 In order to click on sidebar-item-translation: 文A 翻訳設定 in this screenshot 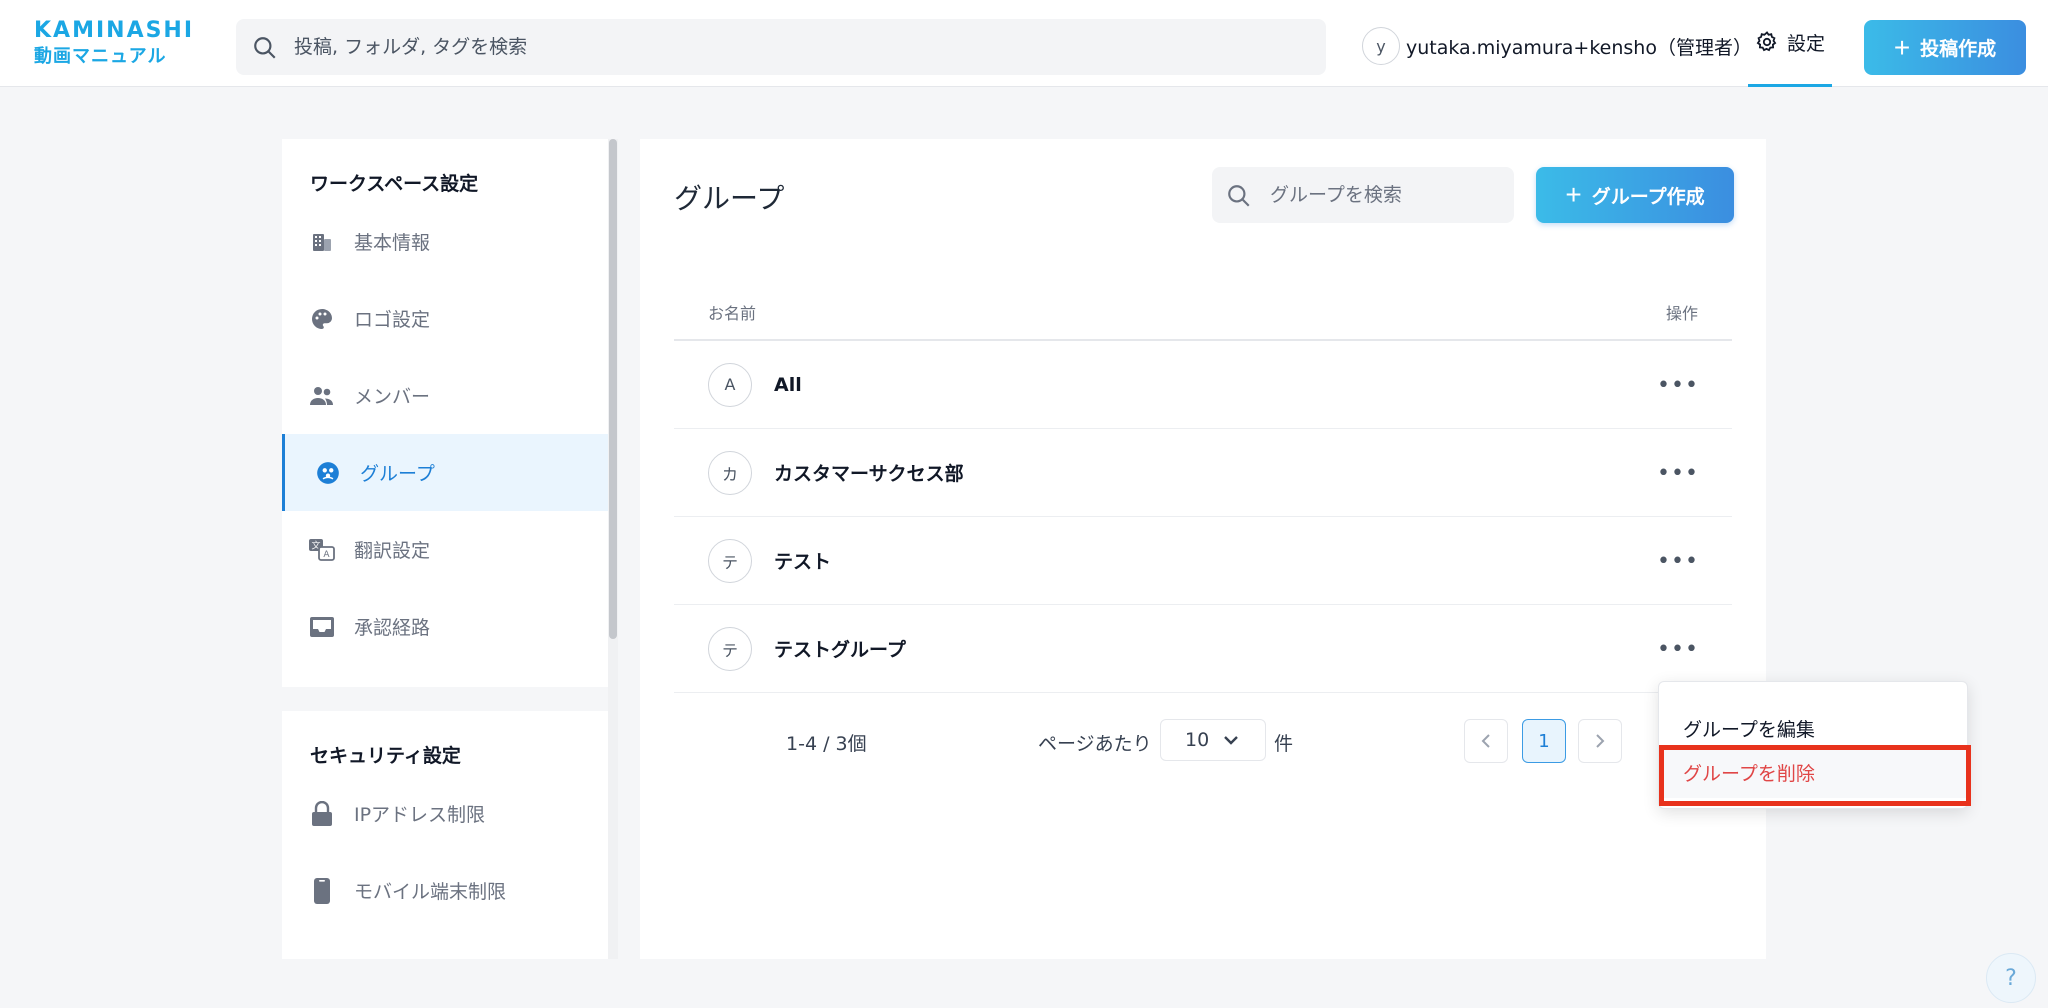, I will do `click(445, 549)`.